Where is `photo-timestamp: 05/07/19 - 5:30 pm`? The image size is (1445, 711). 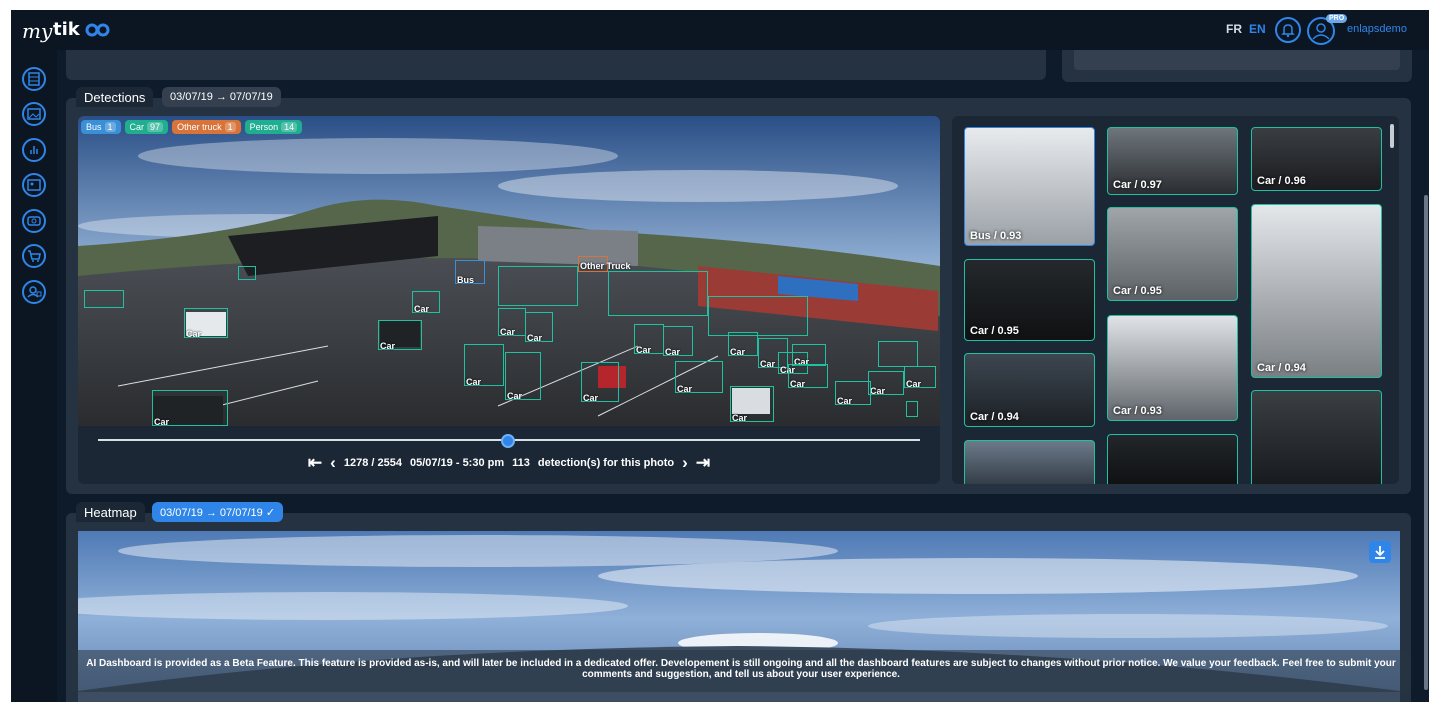 photo-timestamp: 05/07/19 - 5:30 pm is located at coordinates (457, 463).